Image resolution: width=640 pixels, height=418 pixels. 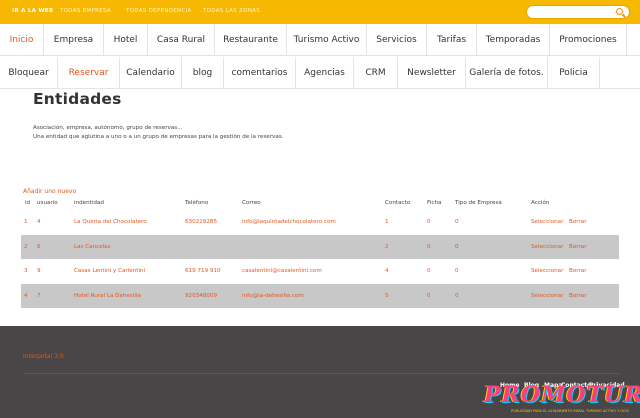 What do you see at coordinates (321, 373) in the screenshot?
I see `footer-divider` at bounding box center [321, 373].